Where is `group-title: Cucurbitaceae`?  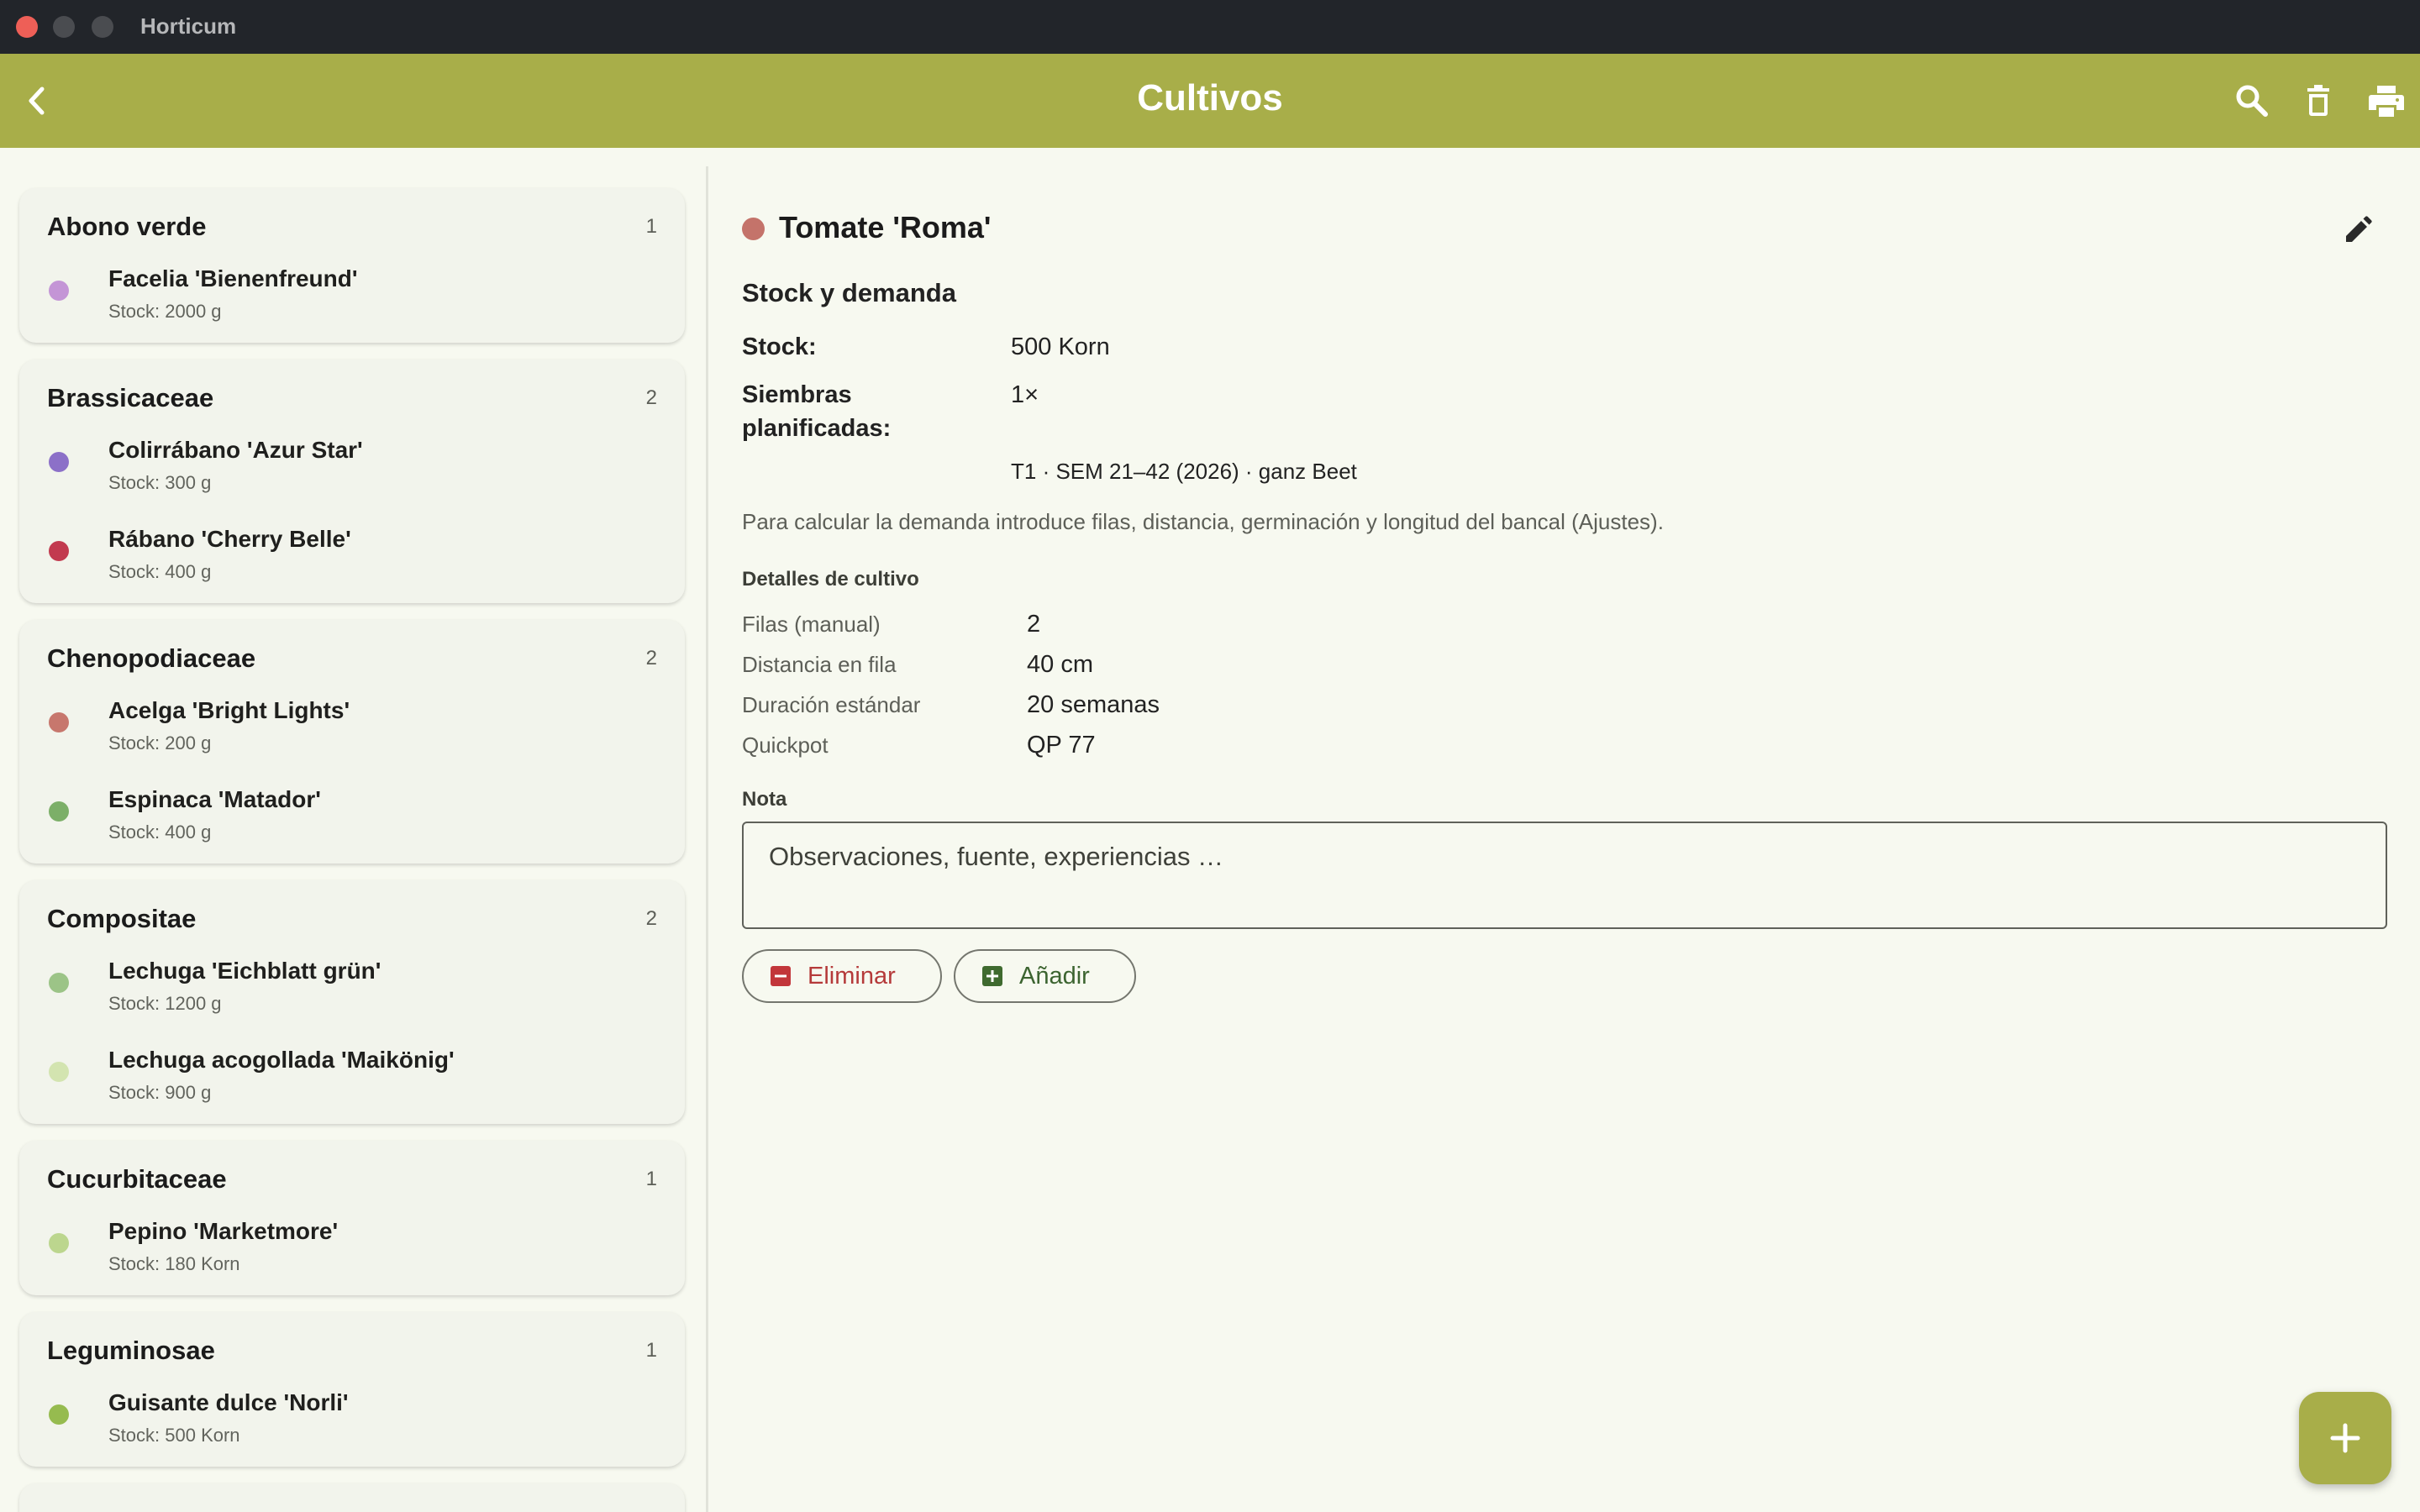 group-title: Cucurbitaceae is located at coordinates (137, 1179).